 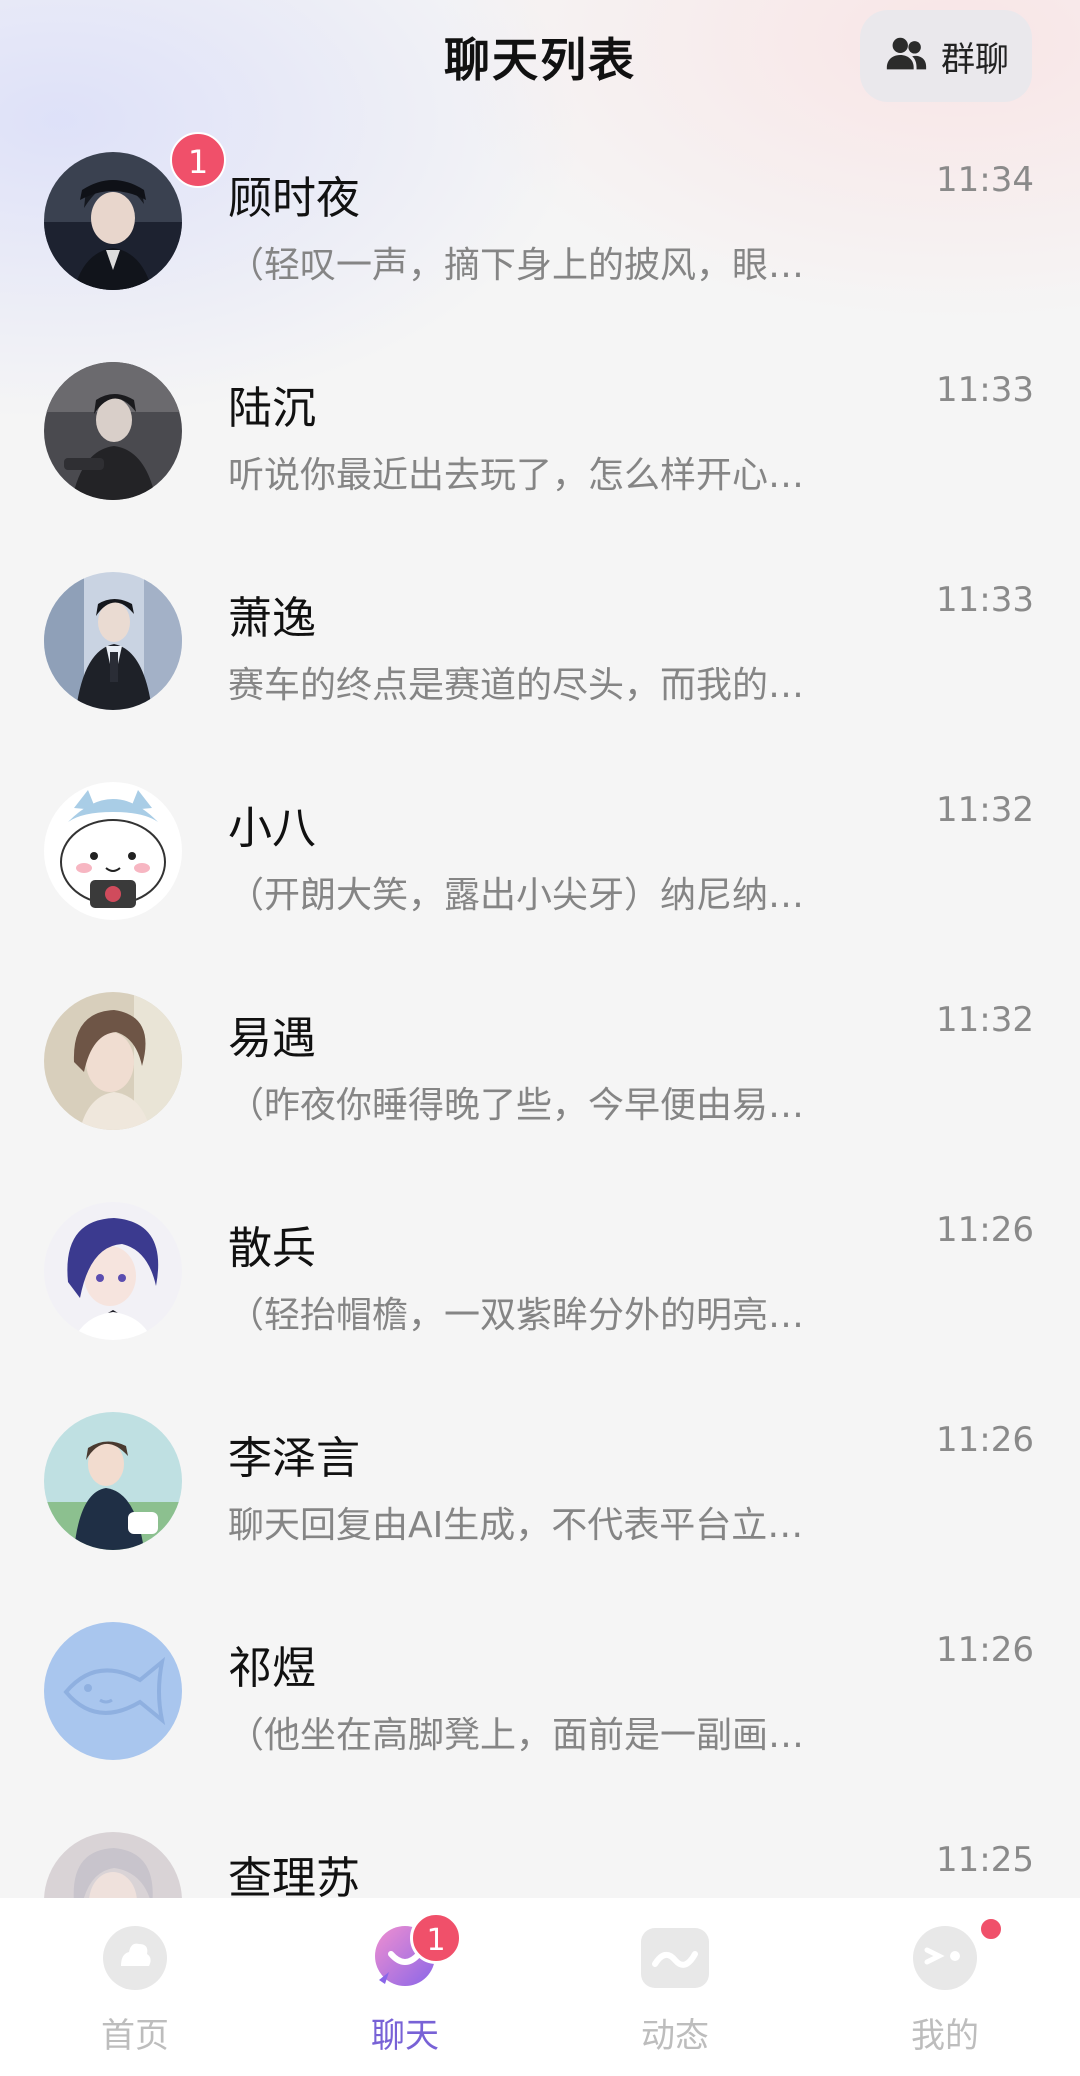 I want to click on chat-name: 陆沉, so click(x=272, y=408).